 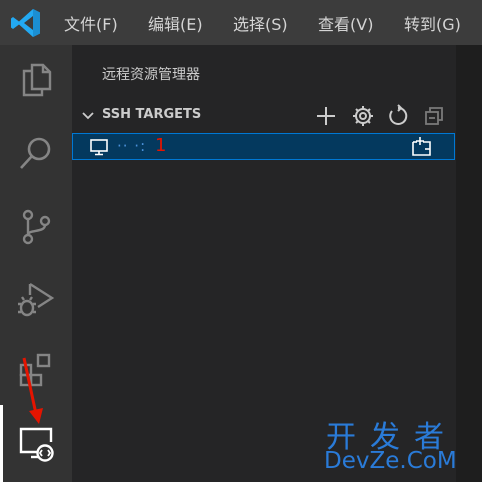 I want to click on files-icon, so click(x=37, y=80).